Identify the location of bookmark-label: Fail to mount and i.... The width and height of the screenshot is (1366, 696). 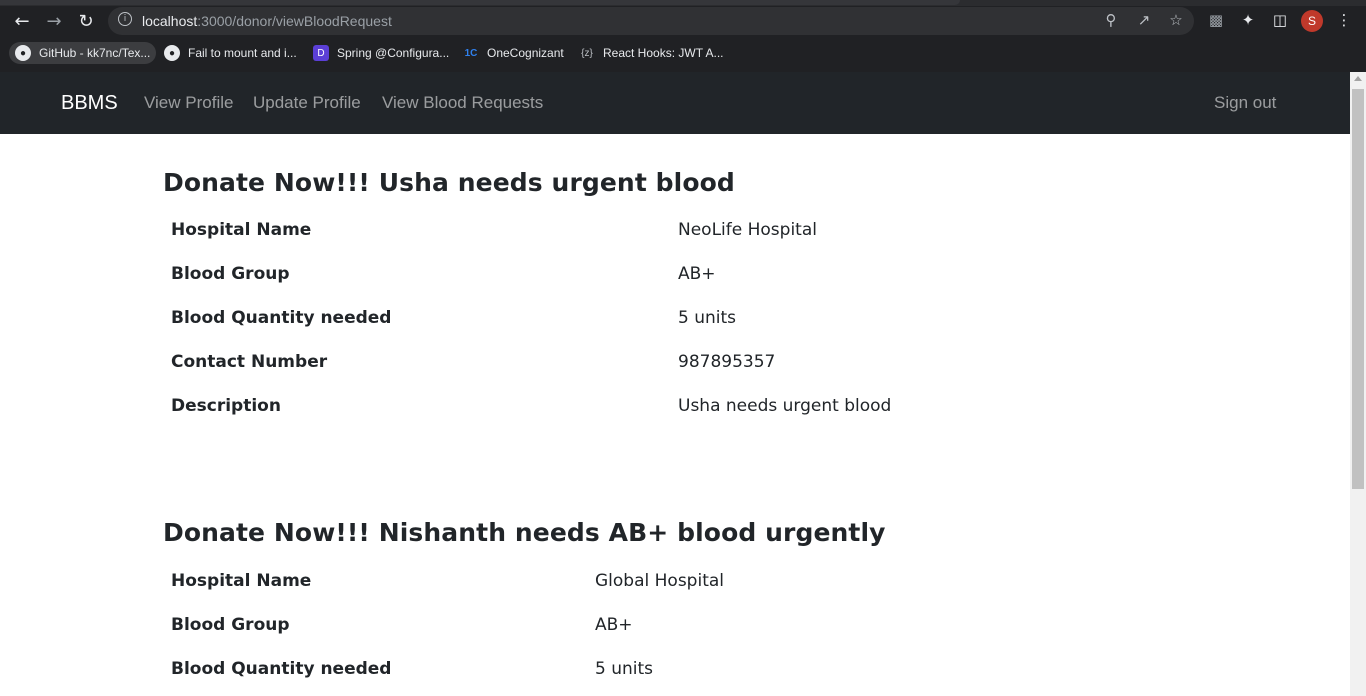
(242, 53).